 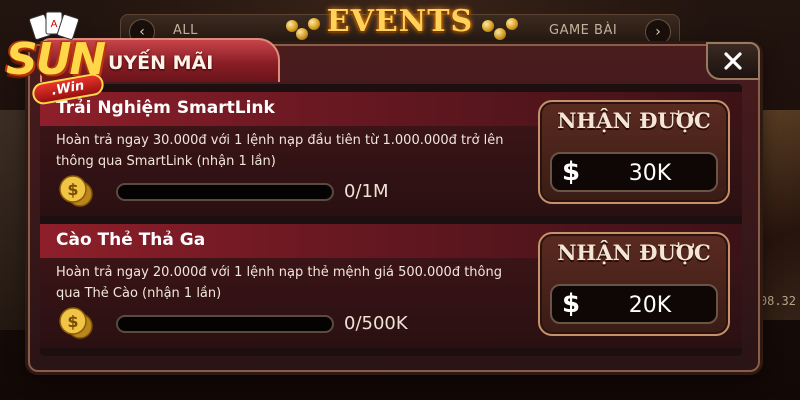 I want to click on reward-button: NHẬN ĐƯỢC $ 20K, so click(x=634, y=284).